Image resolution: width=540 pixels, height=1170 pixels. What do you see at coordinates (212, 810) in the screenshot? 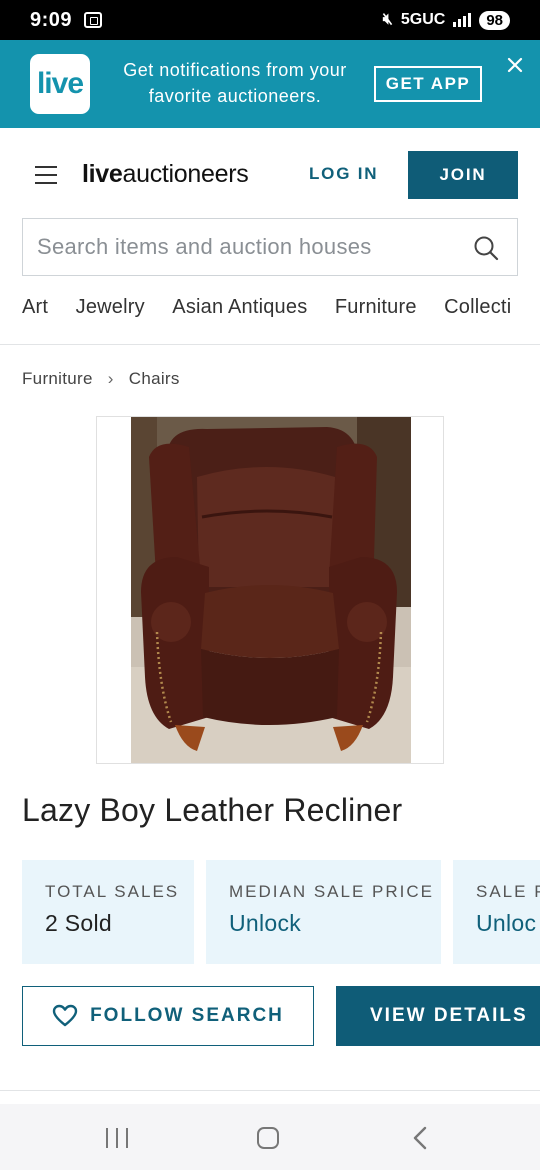
I see `item-title: Lazy Boy Leather Recliner` at bounding box center [212, 810].